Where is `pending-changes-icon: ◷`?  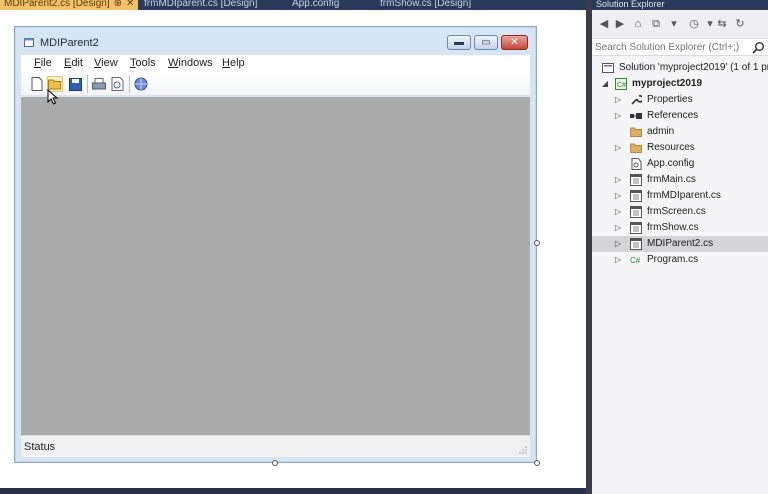 pending-changes-icon: ◷ is located at coordinates (694, 24).